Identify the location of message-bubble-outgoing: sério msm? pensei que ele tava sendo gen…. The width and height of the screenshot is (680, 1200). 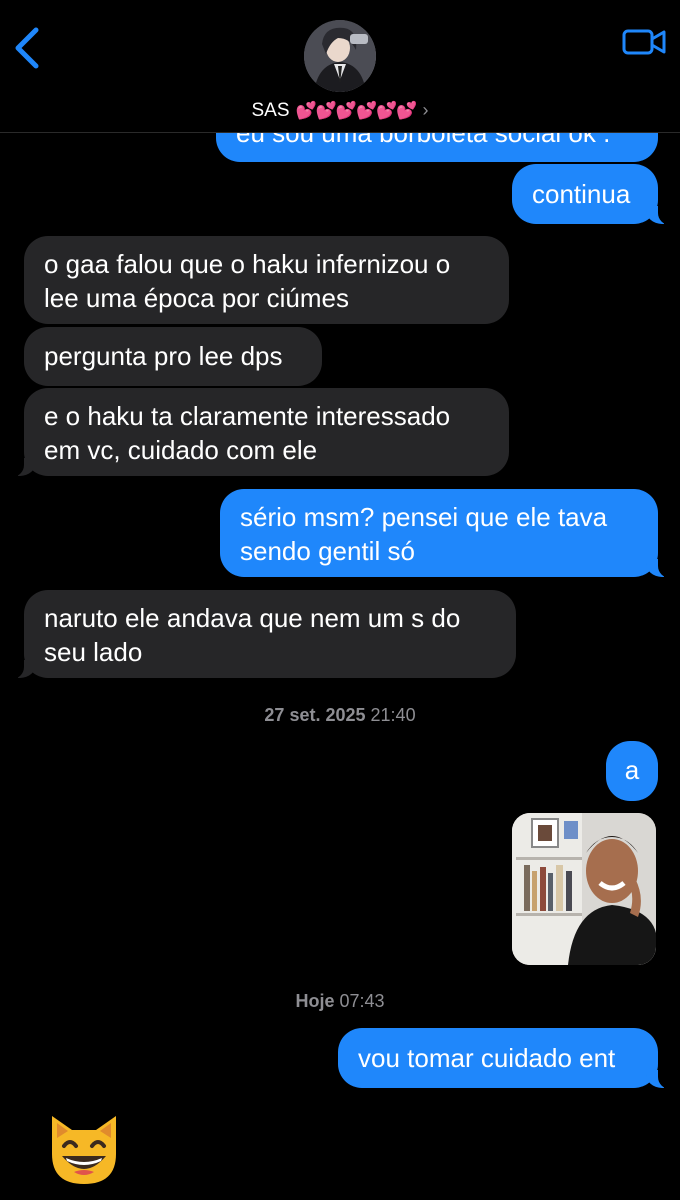
(446, 533).